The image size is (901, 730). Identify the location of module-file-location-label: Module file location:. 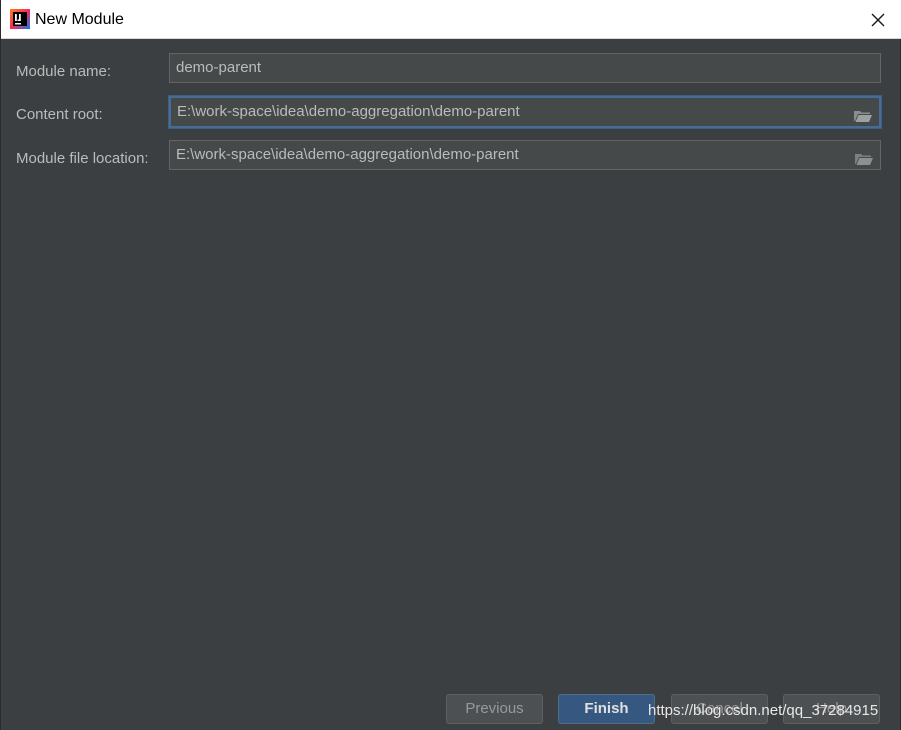
(82, 158).